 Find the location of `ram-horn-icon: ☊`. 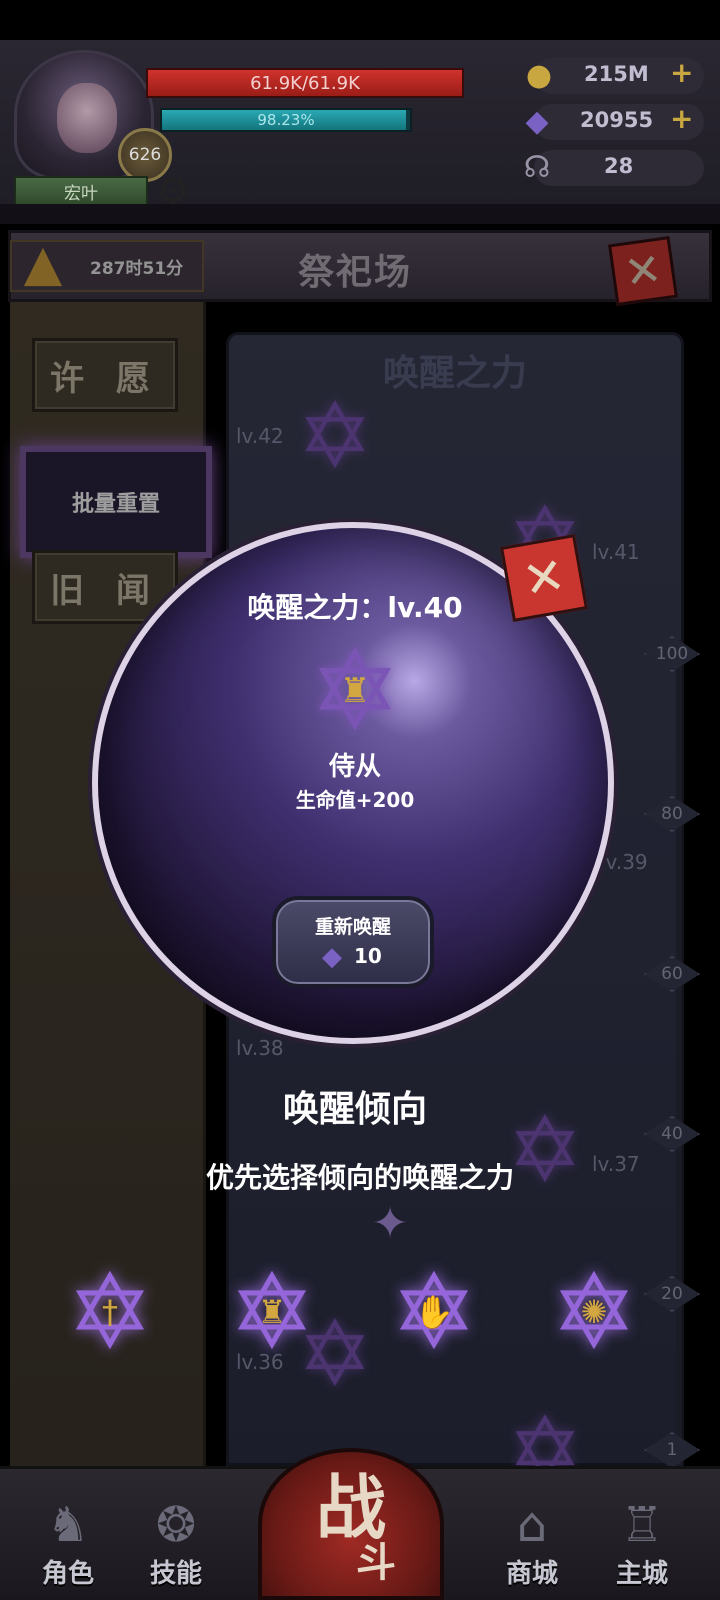

ram-horn-icon: ☊ is located at coordinates (537, 167).